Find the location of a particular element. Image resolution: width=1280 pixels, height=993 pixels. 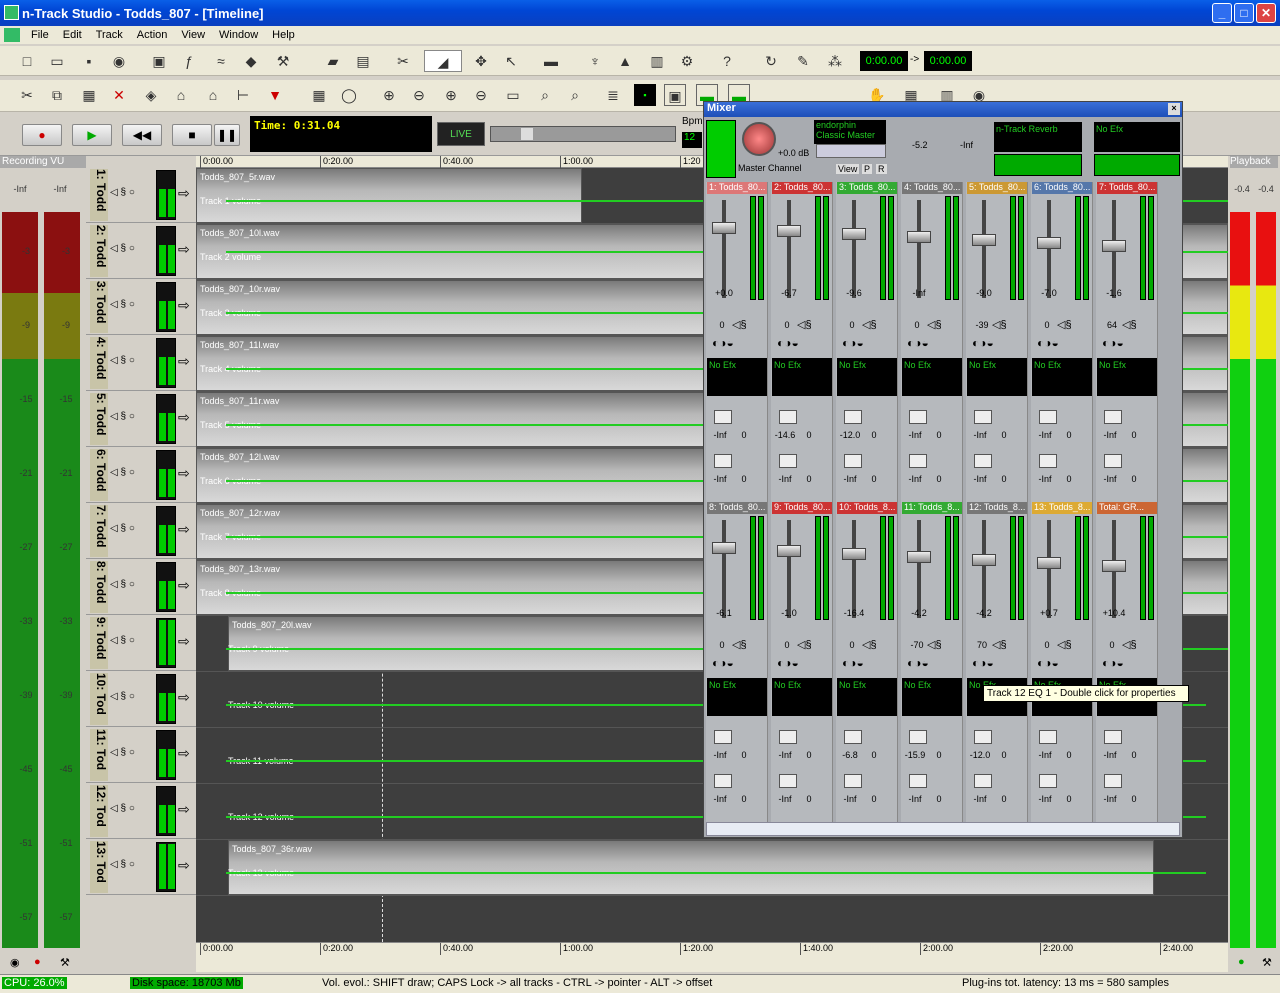

preset-scroll is located at coordinates (851, 151).